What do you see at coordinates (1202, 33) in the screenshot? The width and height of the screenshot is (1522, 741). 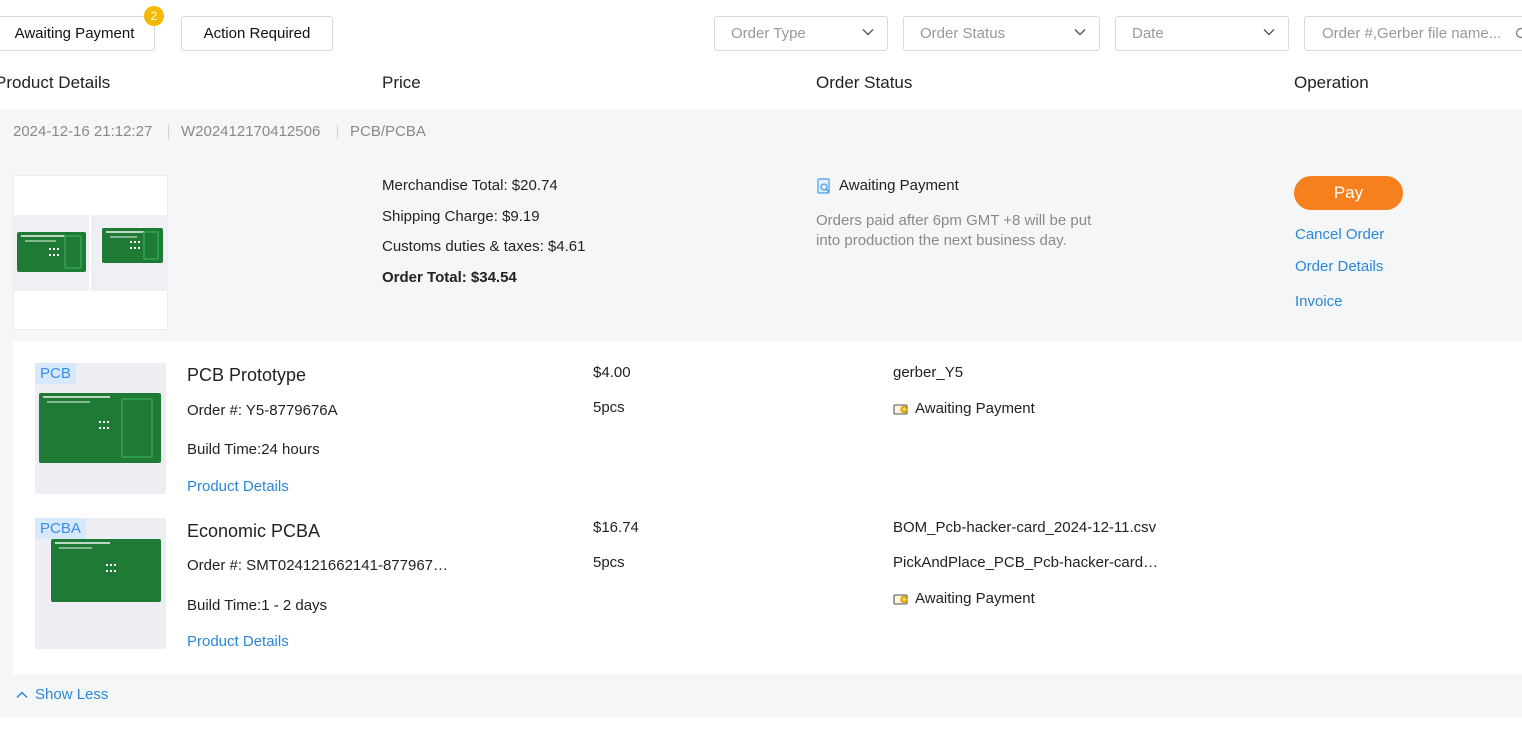 I see `date-select: Date` at bounding box center [1202, 33].